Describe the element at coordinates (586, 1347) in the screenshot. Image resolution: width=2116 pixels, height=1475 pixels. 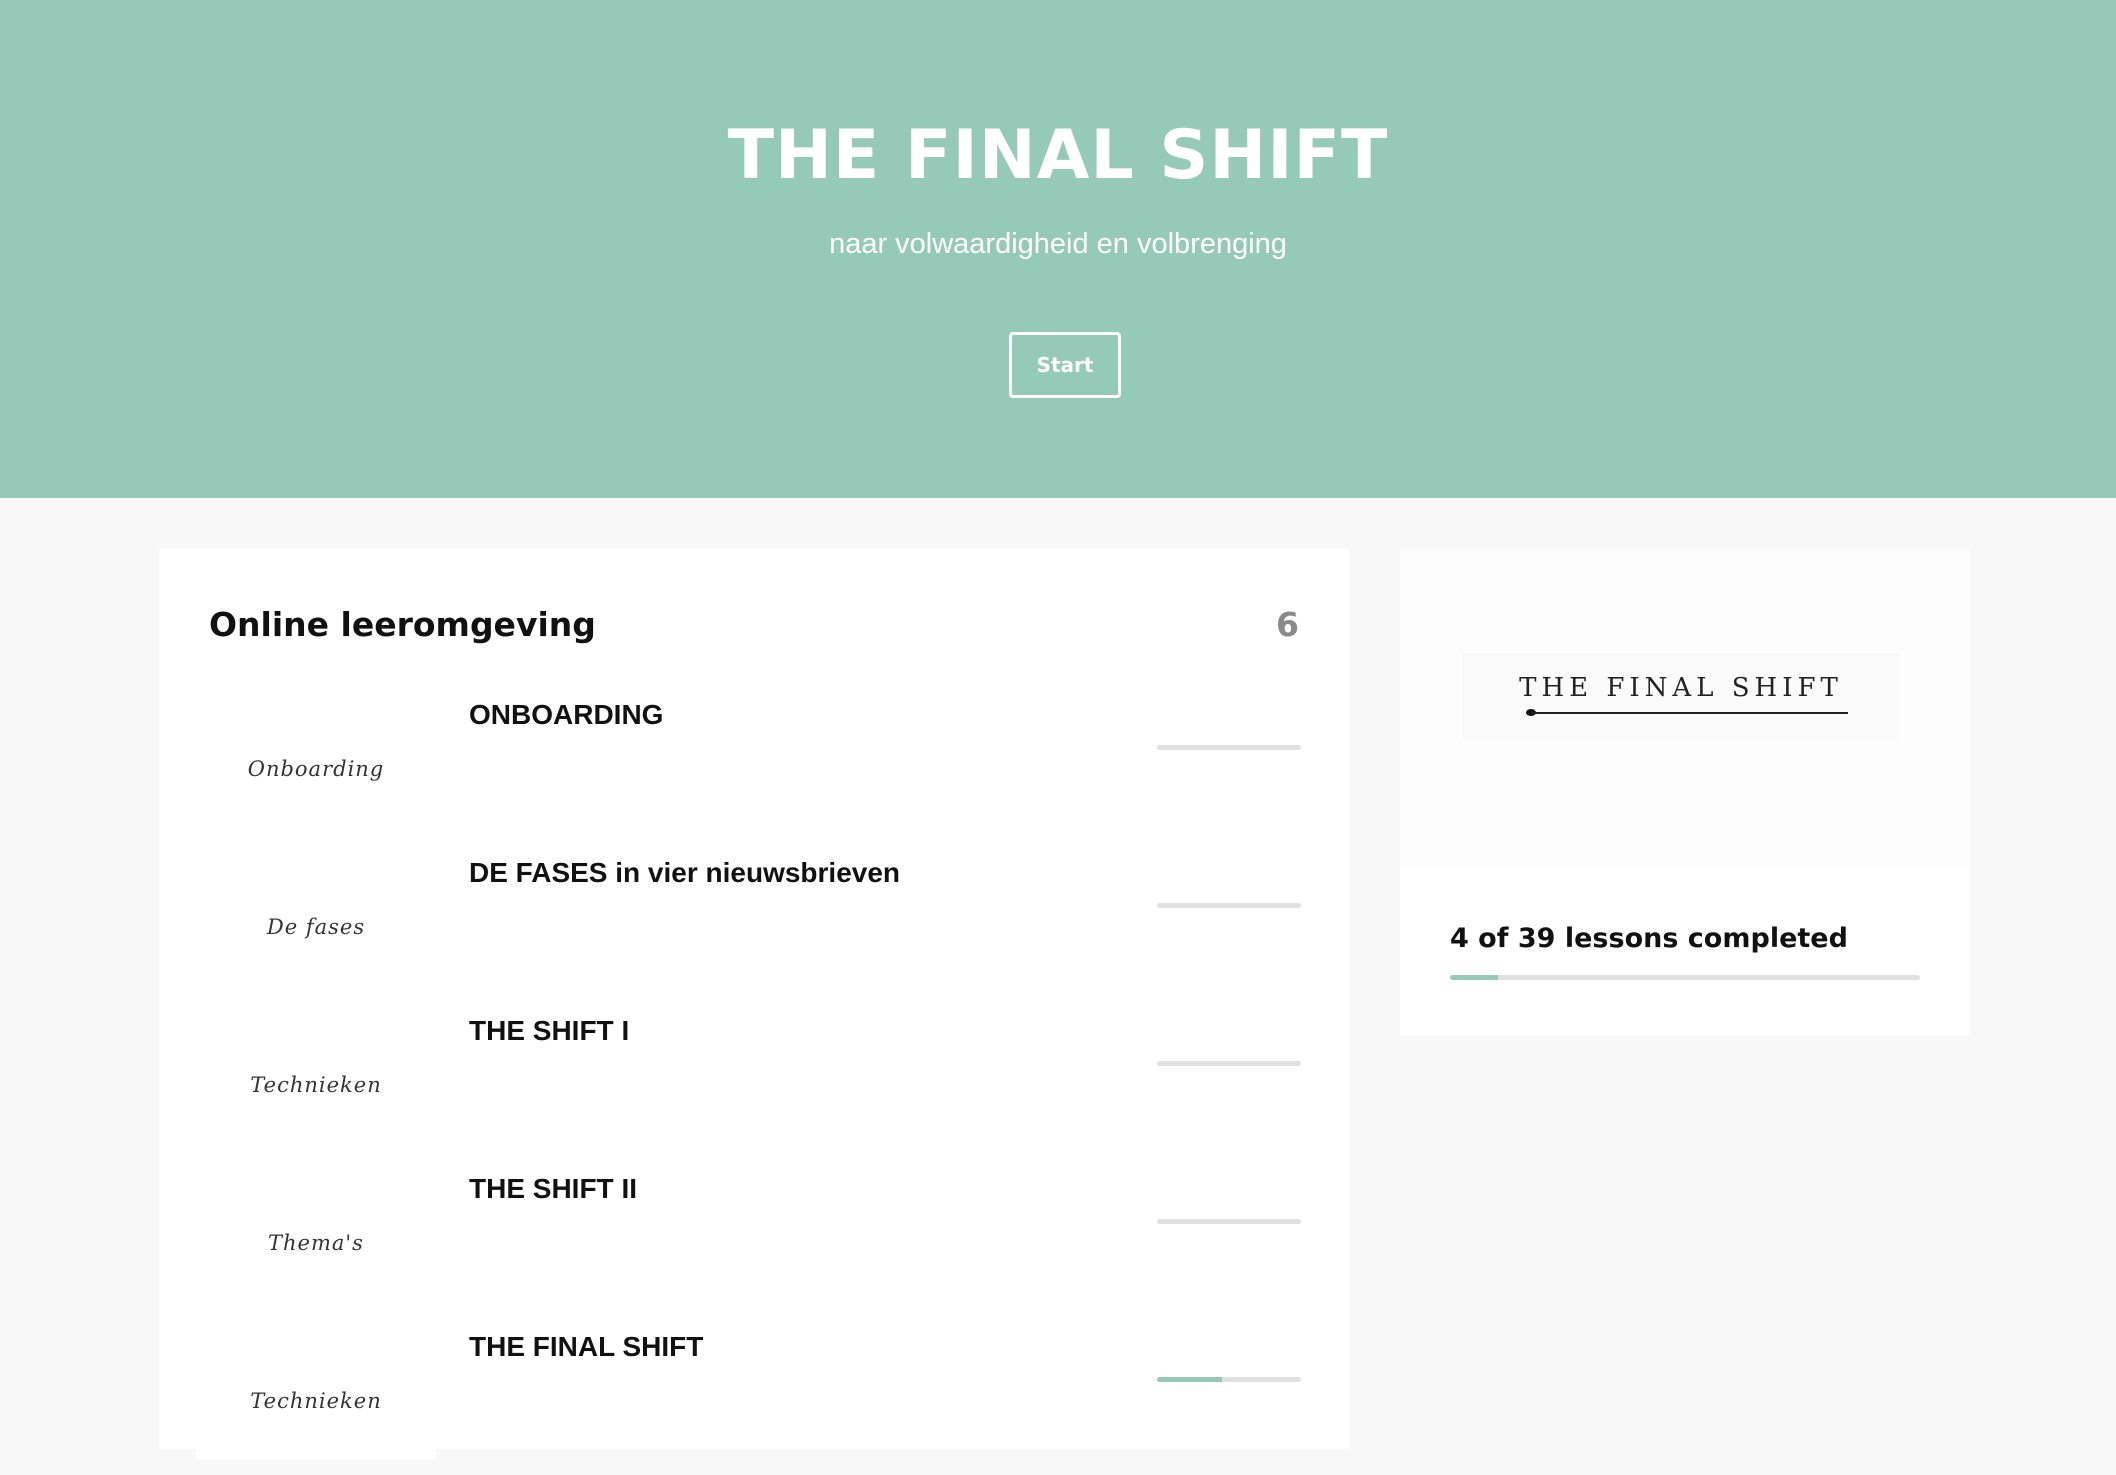
I see `module-title: THE FINAL SHIFT` at that location.